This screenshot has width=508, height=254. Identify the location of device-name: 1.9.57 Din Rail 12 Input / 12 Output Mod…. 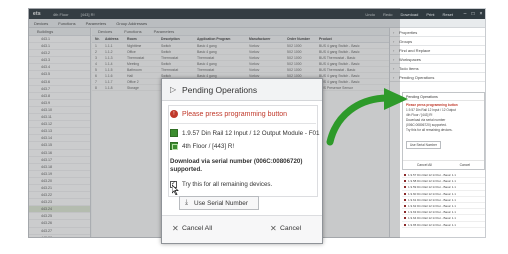
(251, 133).